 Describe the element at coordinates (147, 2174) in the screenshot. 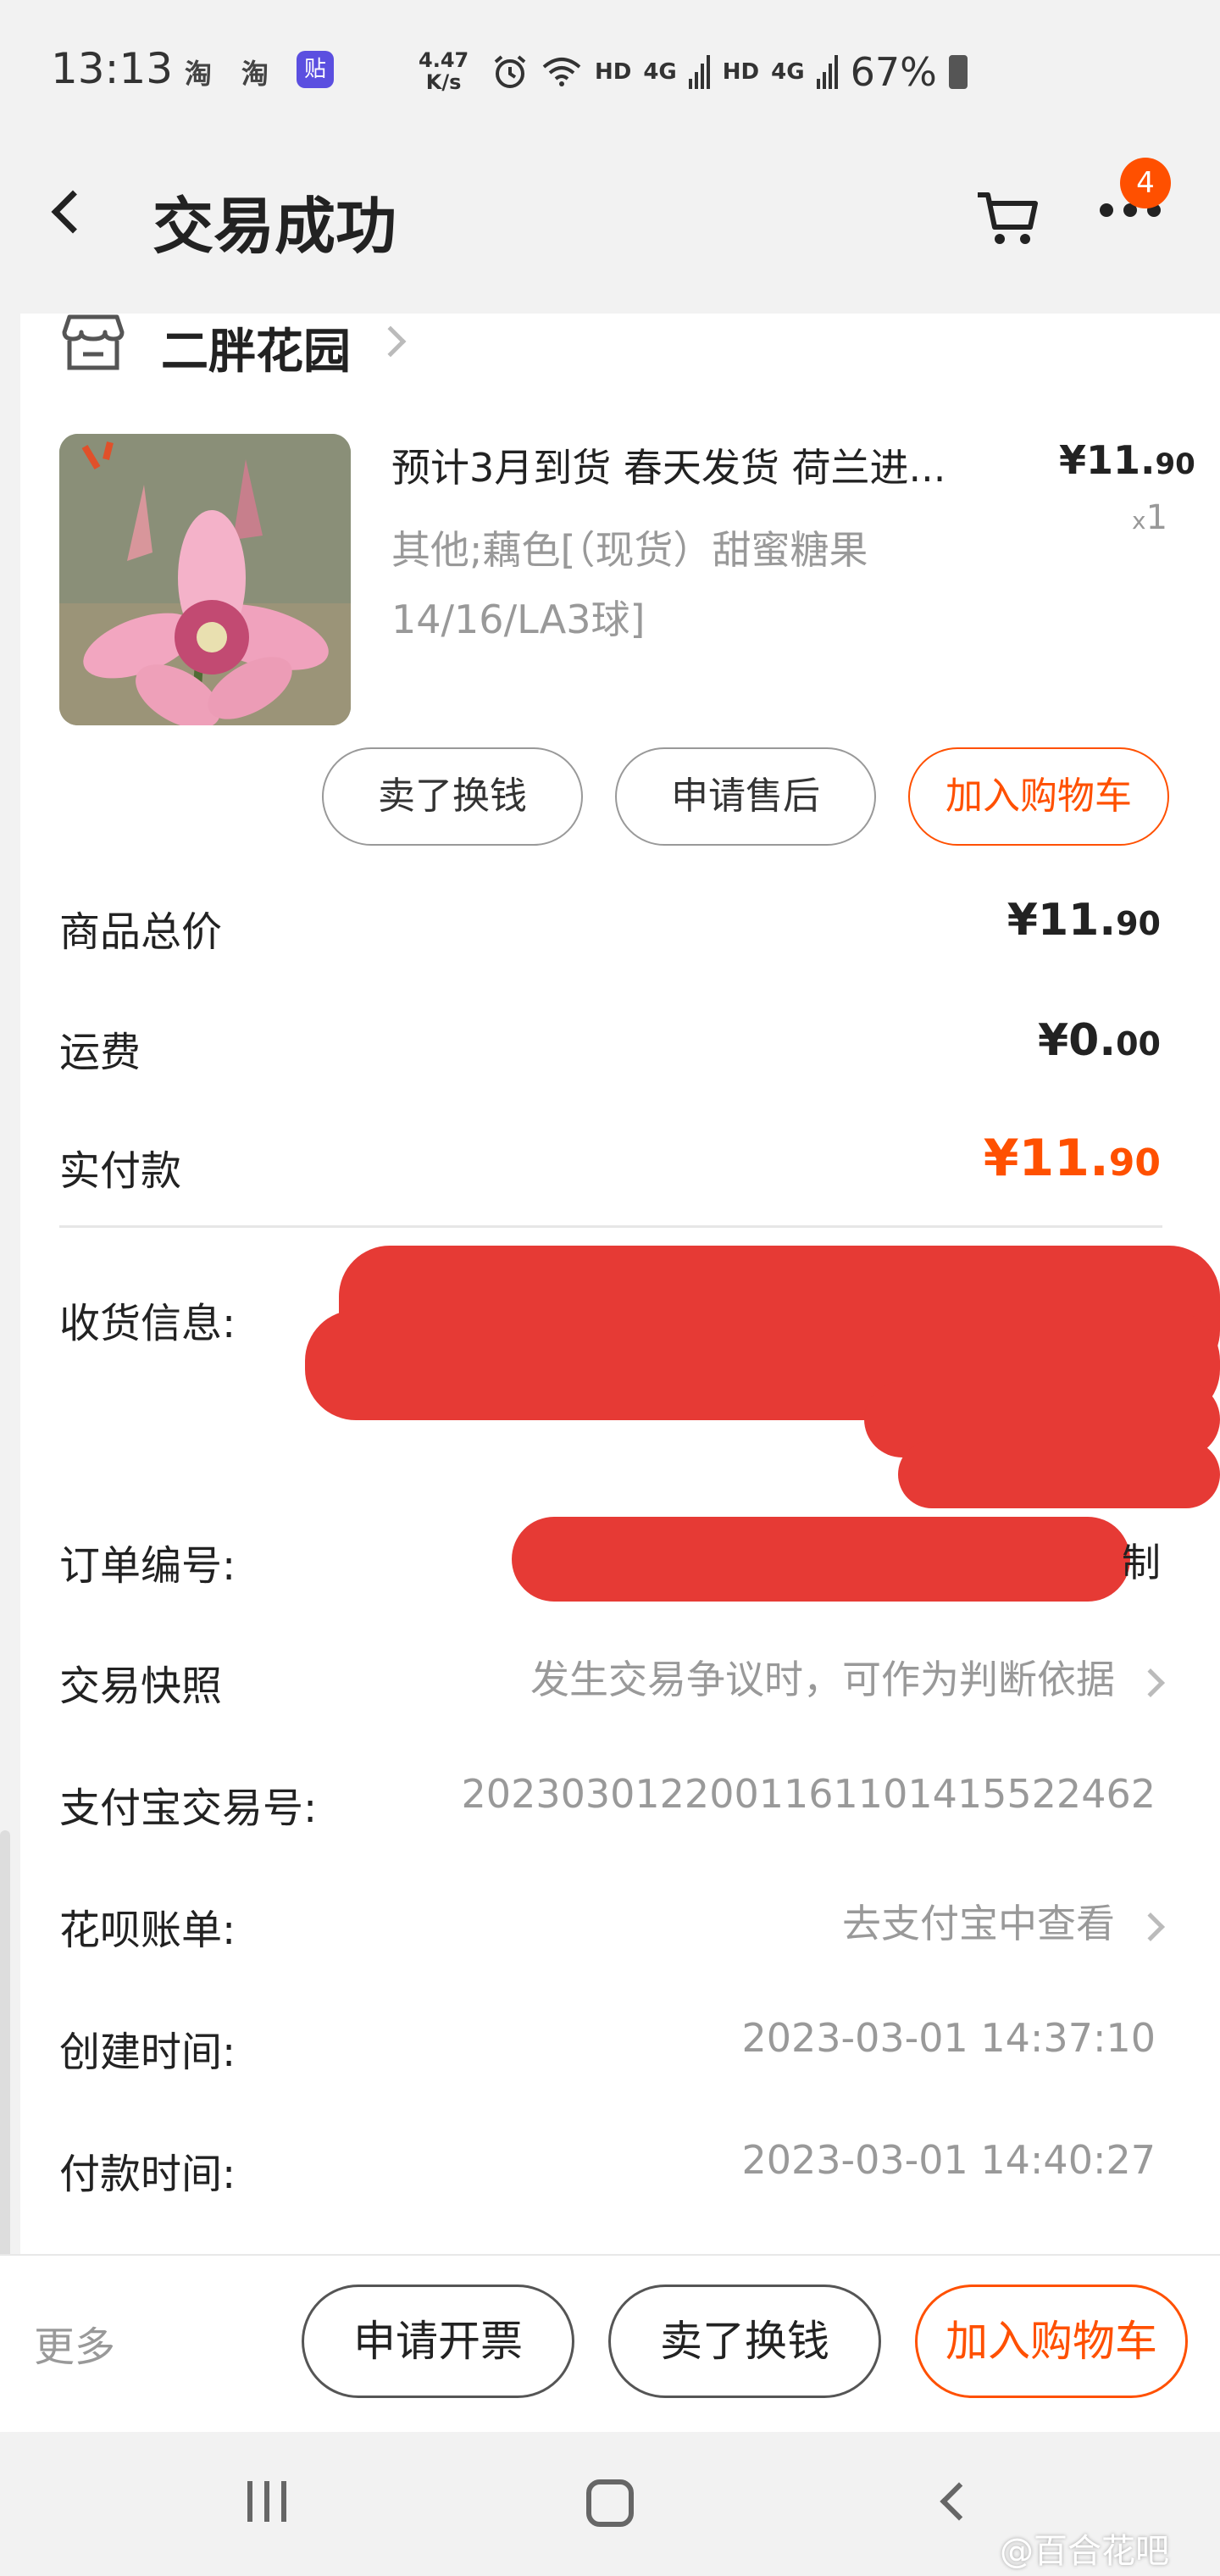

I see `paid-time-label: 付款时间:` at that location.